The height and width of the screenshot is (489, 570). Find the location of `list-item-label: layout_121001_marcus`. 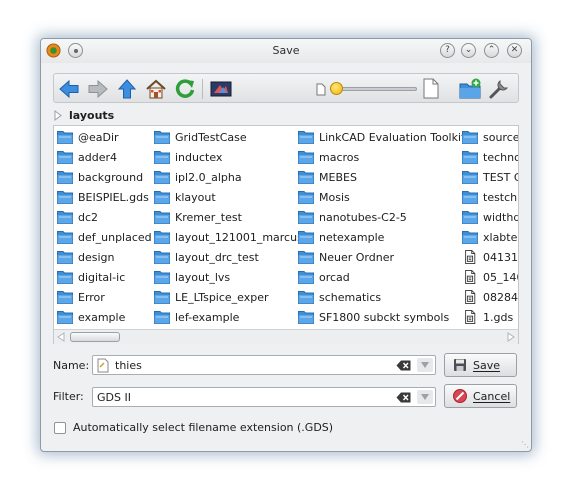

list-item-label: layout_121001_marcus is located at coordinates (239, 237).